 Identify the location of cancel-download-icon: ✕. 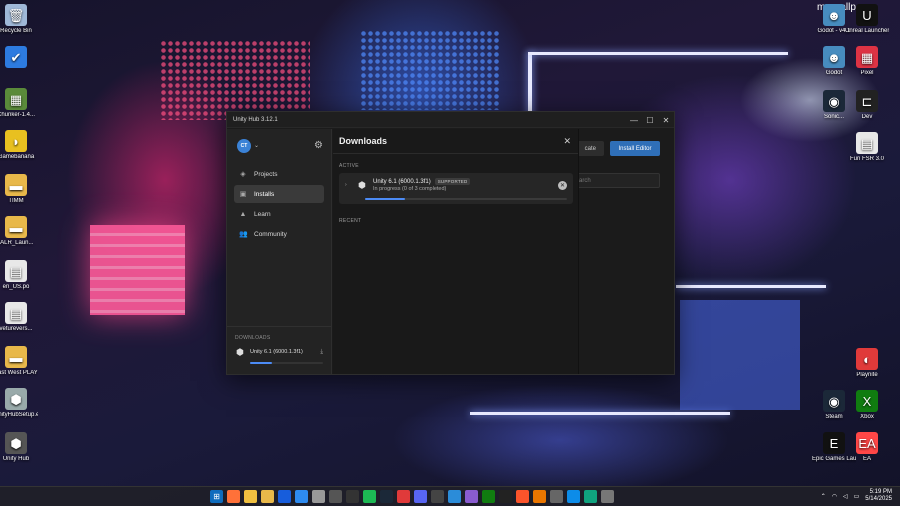
(562, 185).